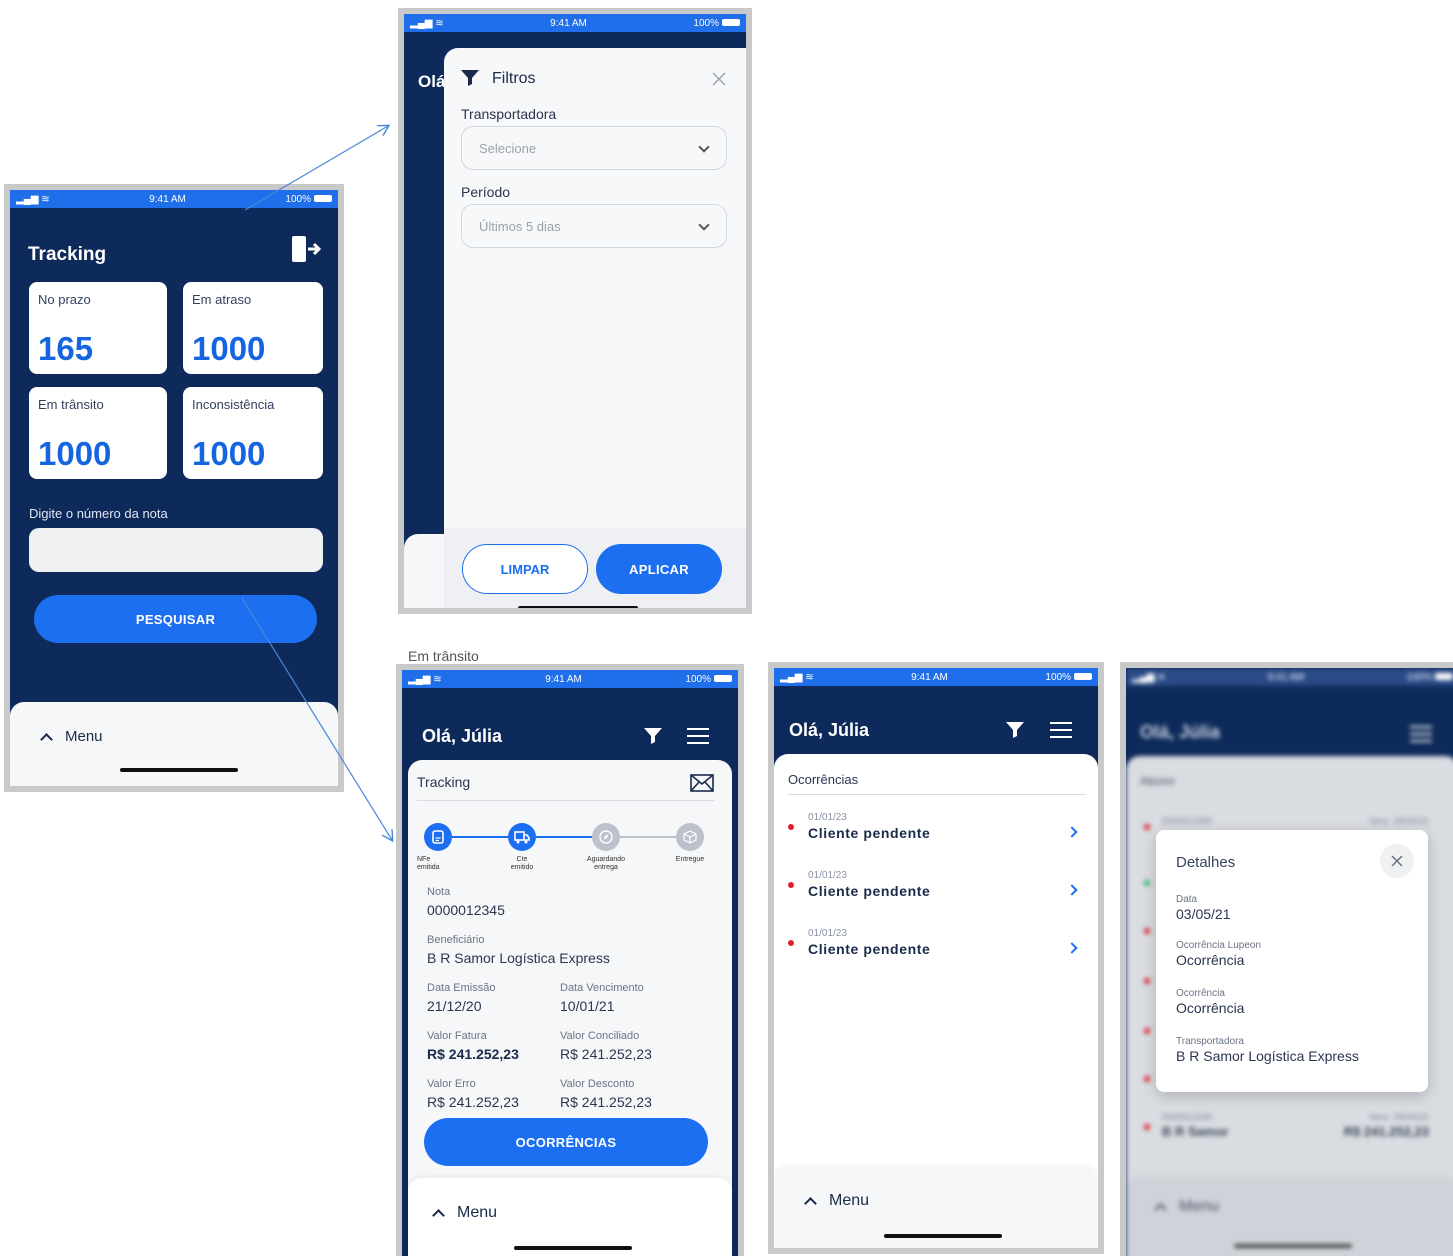 The image size is (1453, 1256). I want to click on box-icon, so click(690, 837).